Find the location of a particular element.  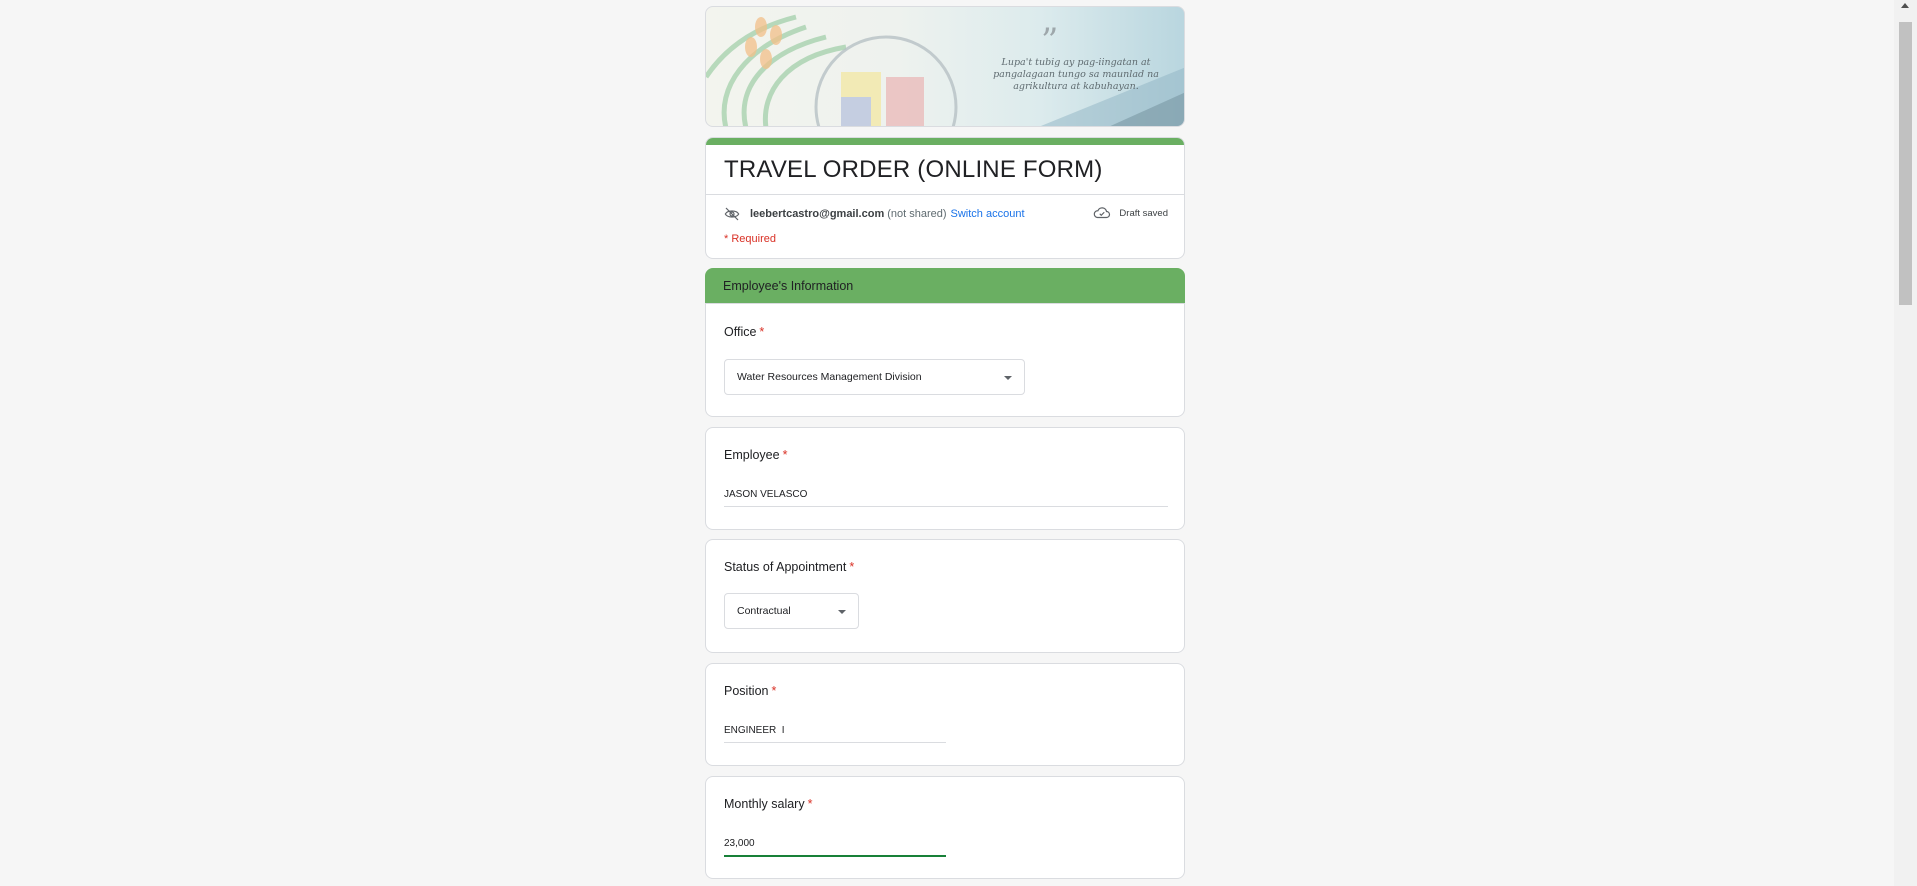

monthly-salary-input: 23,000 is located at coordinates (835, 847).